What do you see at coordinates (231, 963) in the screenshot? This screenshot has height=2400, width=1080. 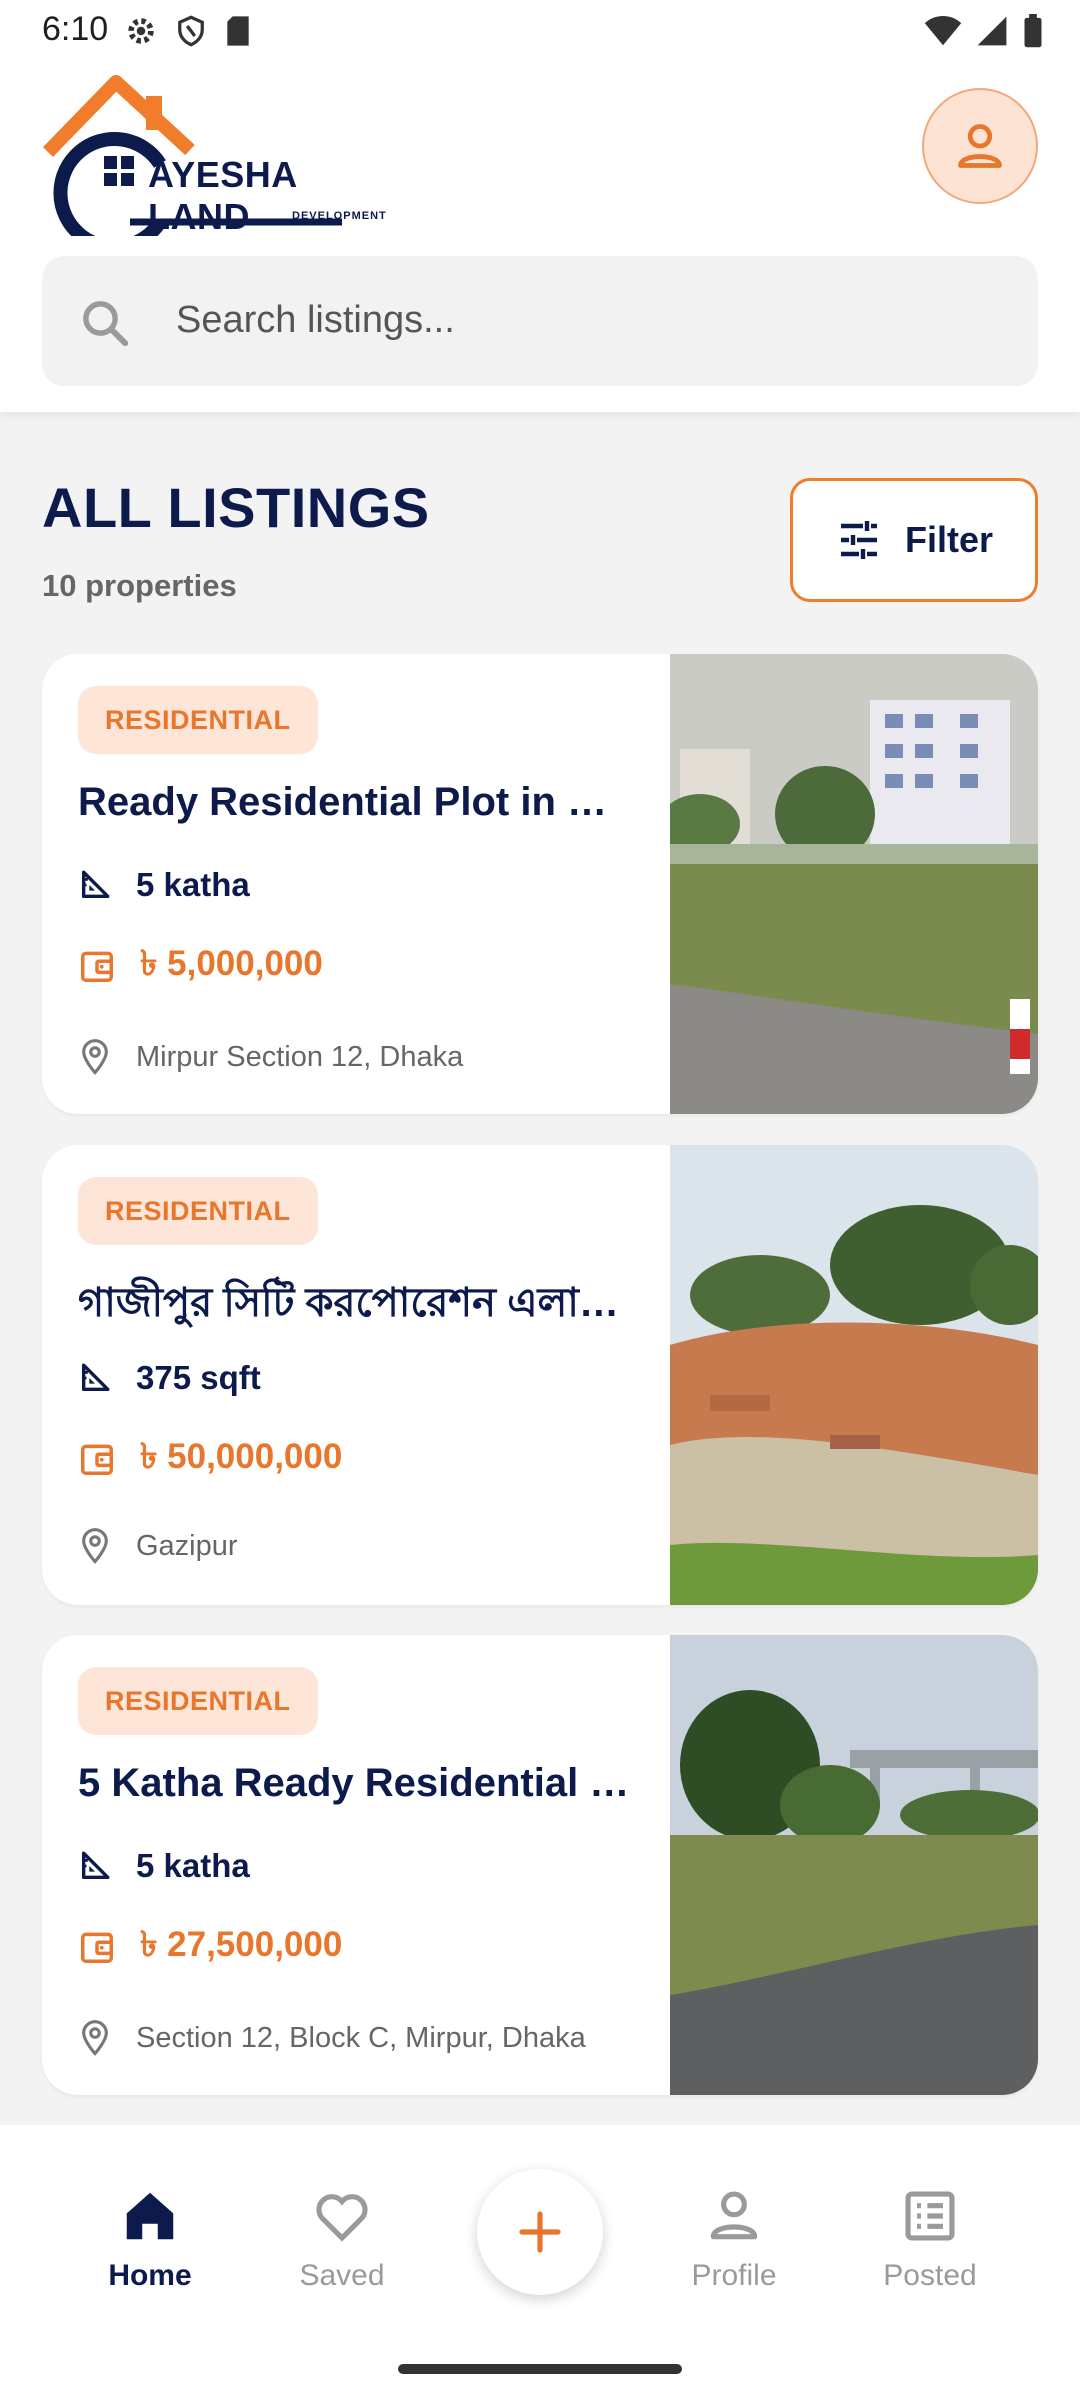 I see `listing-price: ৳ 5,000,000` at bounding box center [231, 963].